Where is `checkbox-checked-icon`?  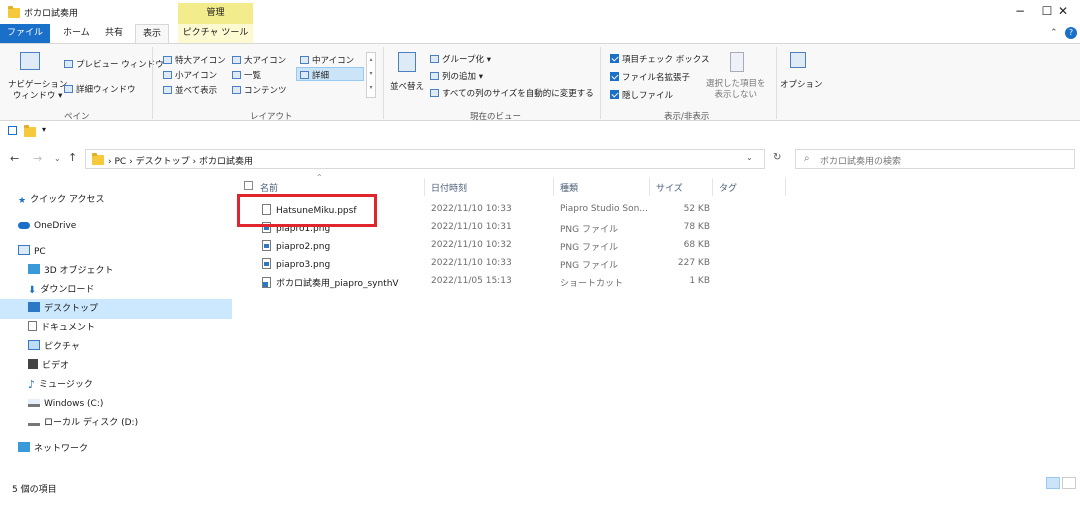 checkbox-checked-icon is located at coordinates (614, 76).